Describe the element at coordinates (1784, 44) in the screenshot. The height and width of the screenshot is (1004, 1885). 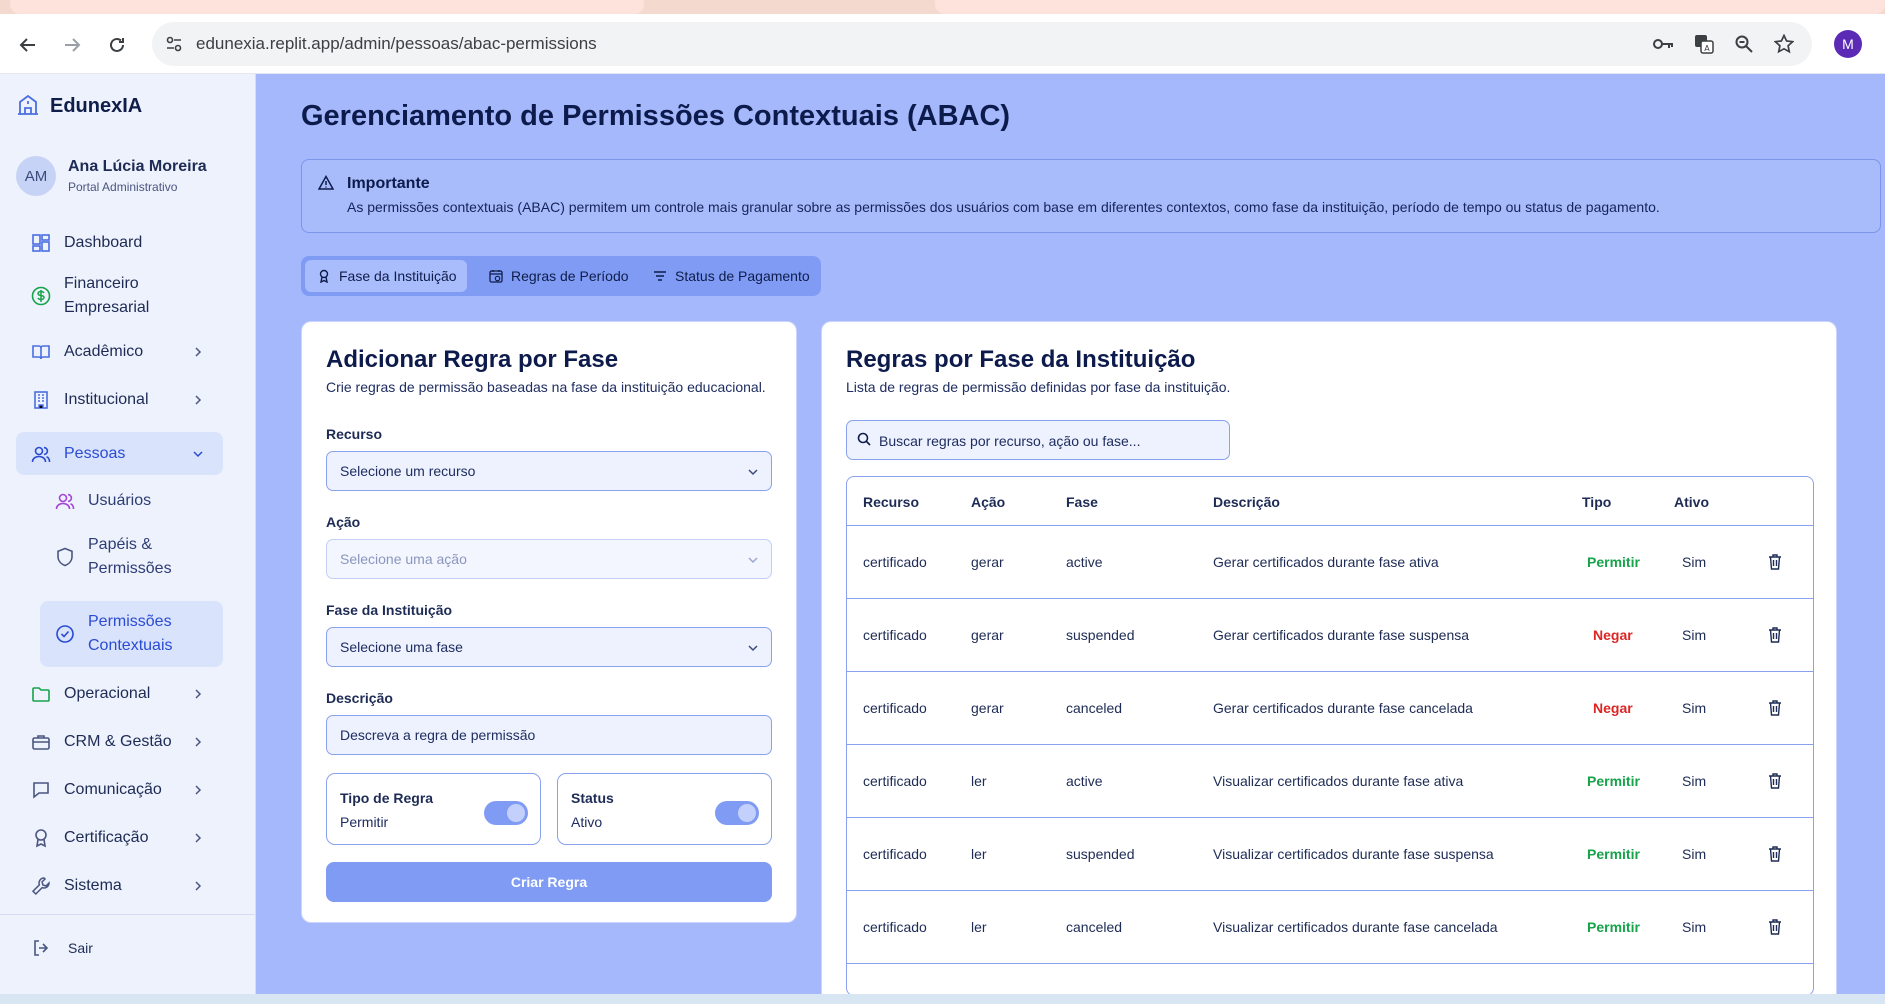
I see `bookmark-star-icon` at that location.